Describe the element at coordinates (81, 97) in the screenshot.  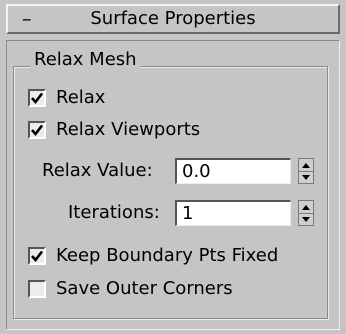
I see `relax-label: Relax` at that location.